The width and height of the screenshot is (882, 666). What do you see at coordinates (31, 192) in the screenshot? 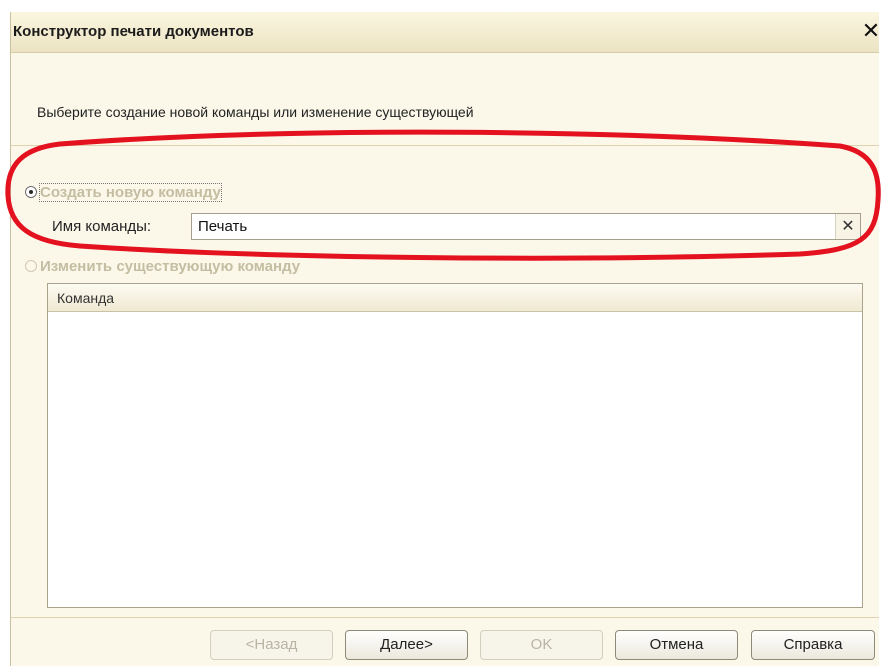
I see `radio-selected-icon` at bounding box center [31, 192].